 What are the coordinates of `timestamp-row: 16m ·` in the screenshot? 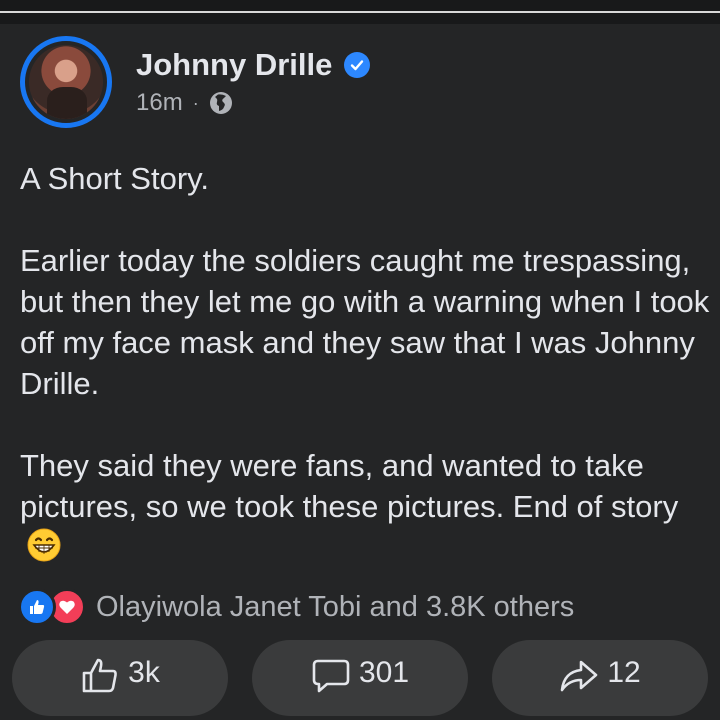 It's located at (253, 103).